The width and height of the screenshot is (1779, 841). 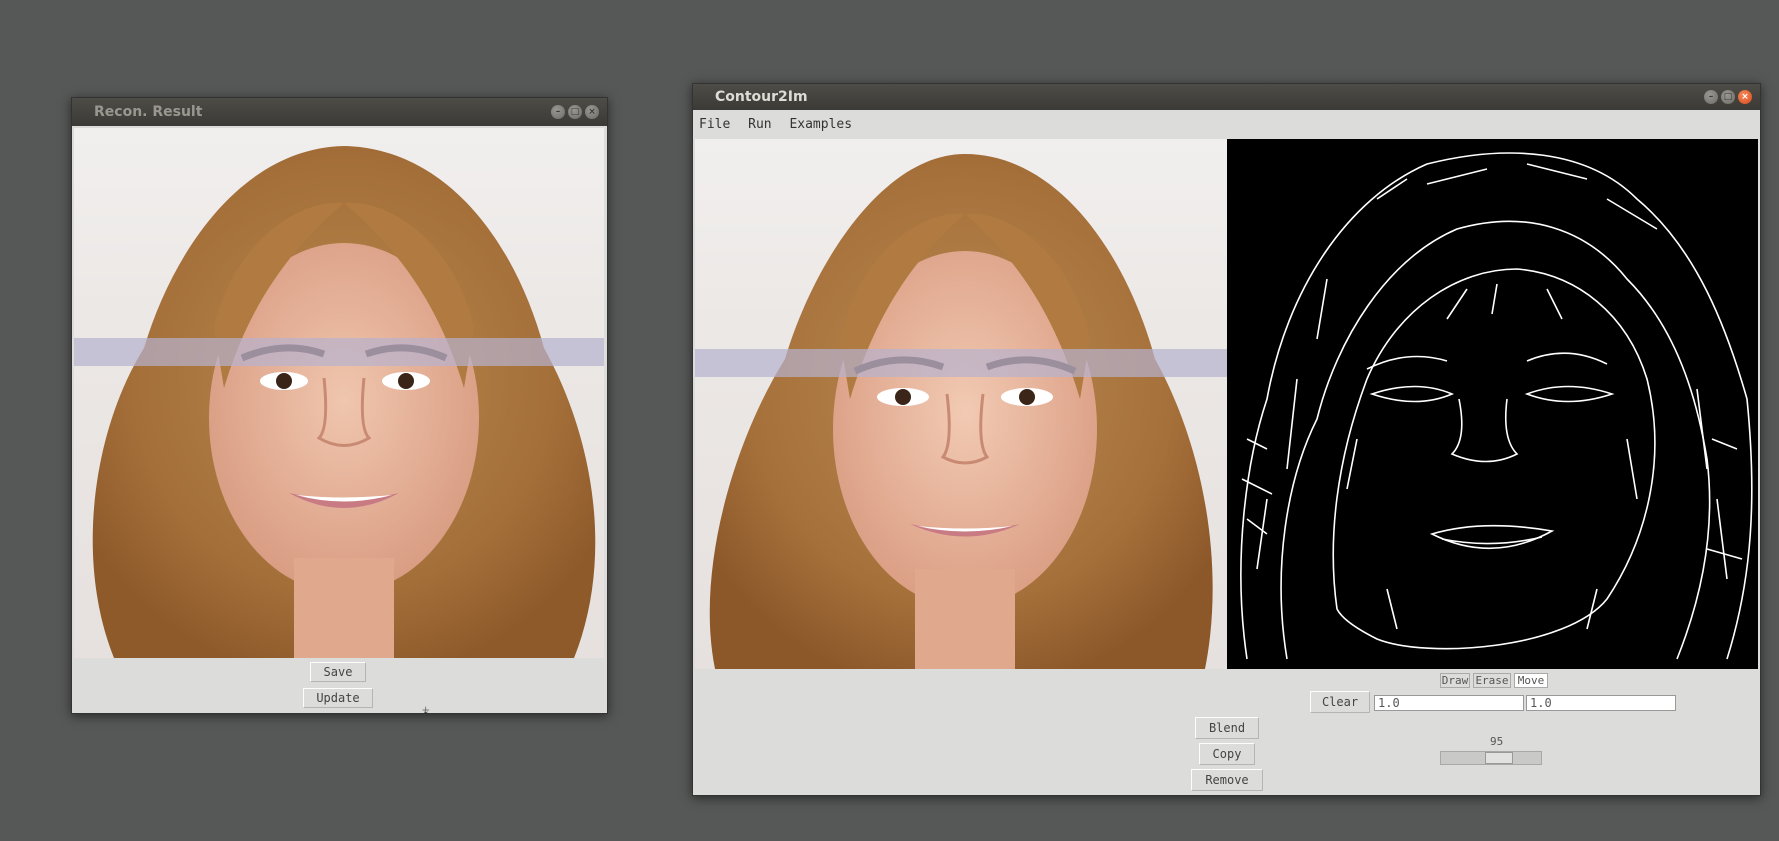 What do you see at coordinates (820, 124) in the screenshot?
I see `menu-examples: Examples` at bounding box center [820, 124].